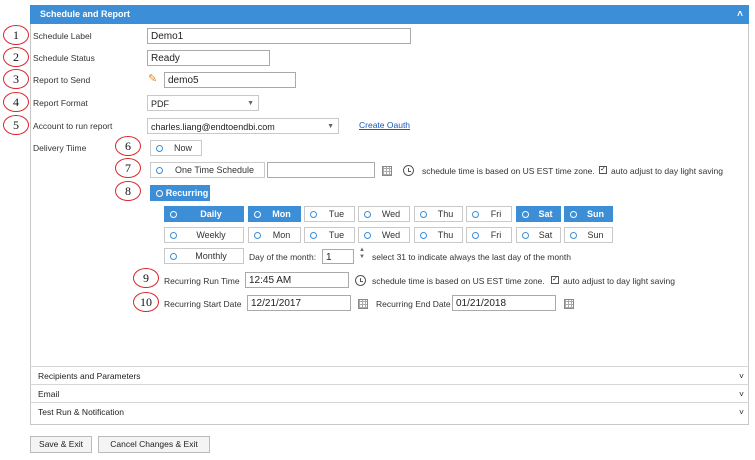 The image size is (755, 460). What do you see at coordinates (152, 78) in the screenshot?
I see `pencil-icon: ✎` at bounding box center [152, 78].